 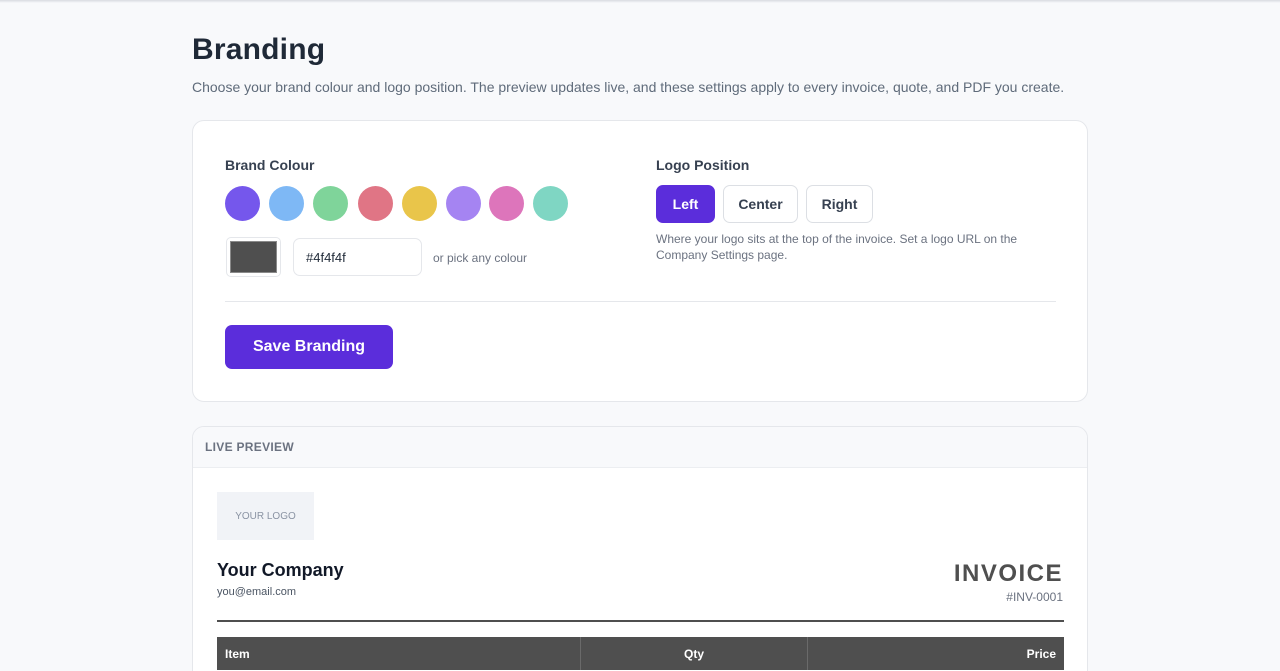 I want to click on preview-invoice-title: INVOICE, so click(x=1008, y=573).